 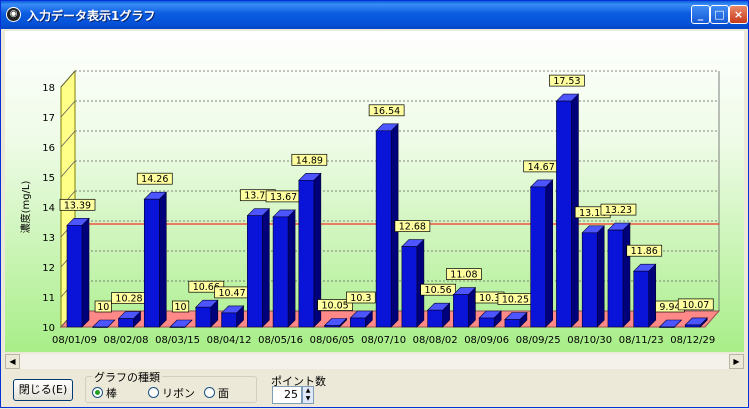 I want to click on data-label: 16.54, so click(x=386, y=111).